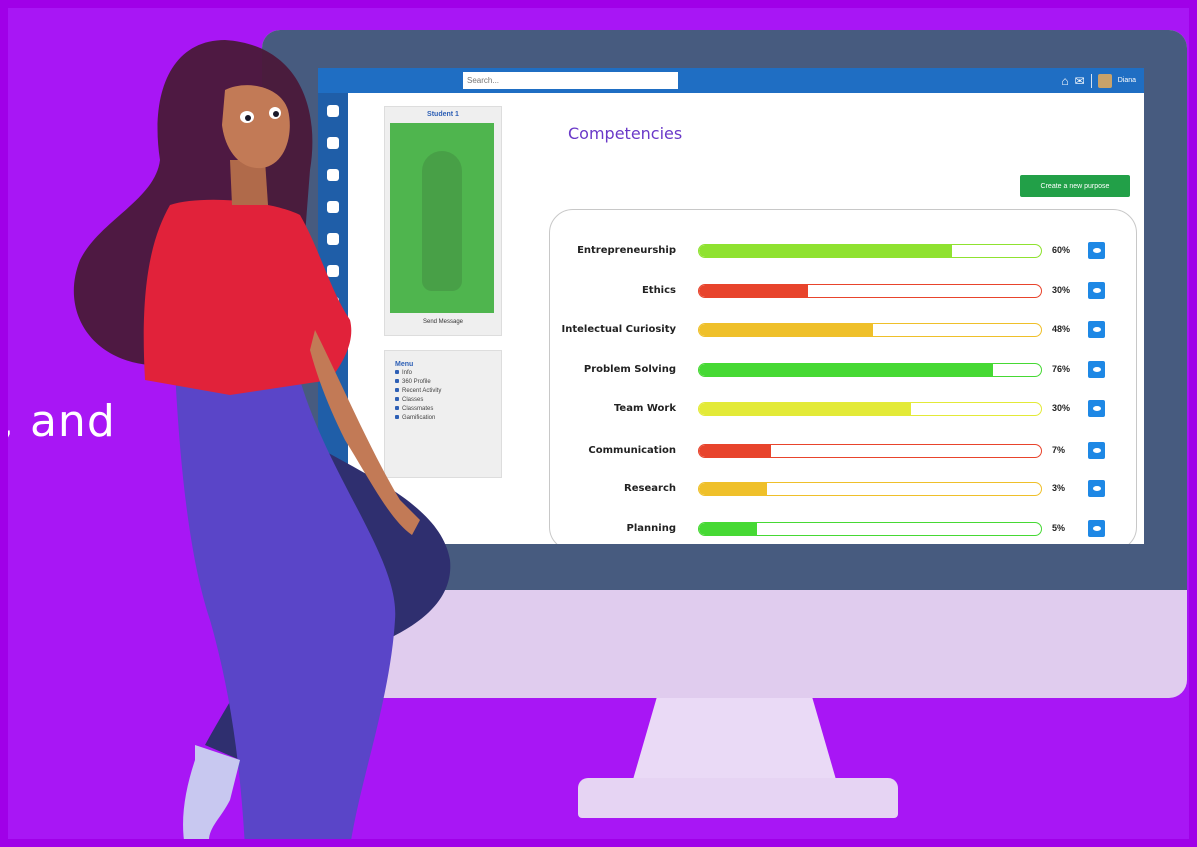 Image resolution: width=1197 pixels, height=847 pixels. Describe the element at coordinates (650, 488) in the screenshot. I see `competency-label: Research` at that location.